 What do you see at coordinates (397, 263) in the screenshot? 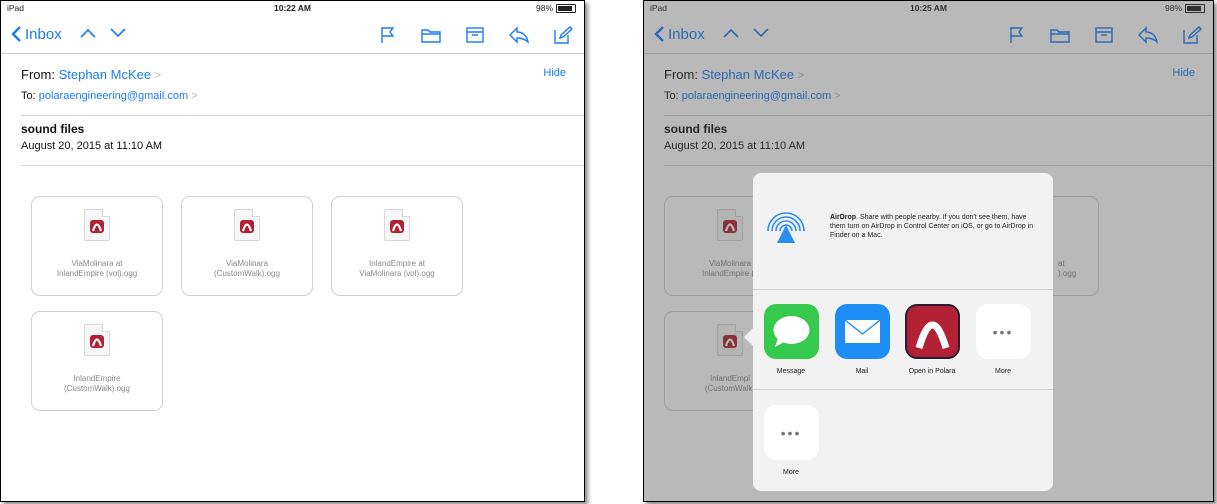
I see `attachment-name: InlandEmpire at` at bounding box center [397, 263].